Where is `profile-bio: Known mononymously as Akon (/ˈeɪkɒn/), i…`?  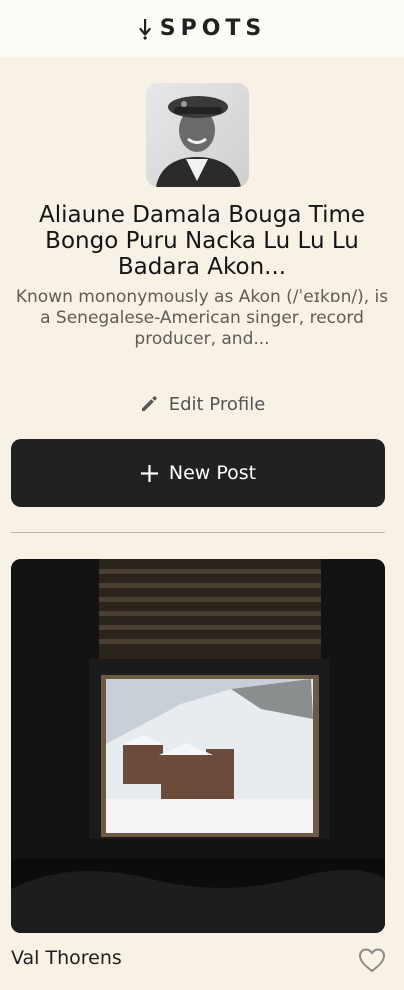 profile-bio: Known mononymously as Akon (/ˈeɪkɒn/), i… is located at coordinates (202, 318).